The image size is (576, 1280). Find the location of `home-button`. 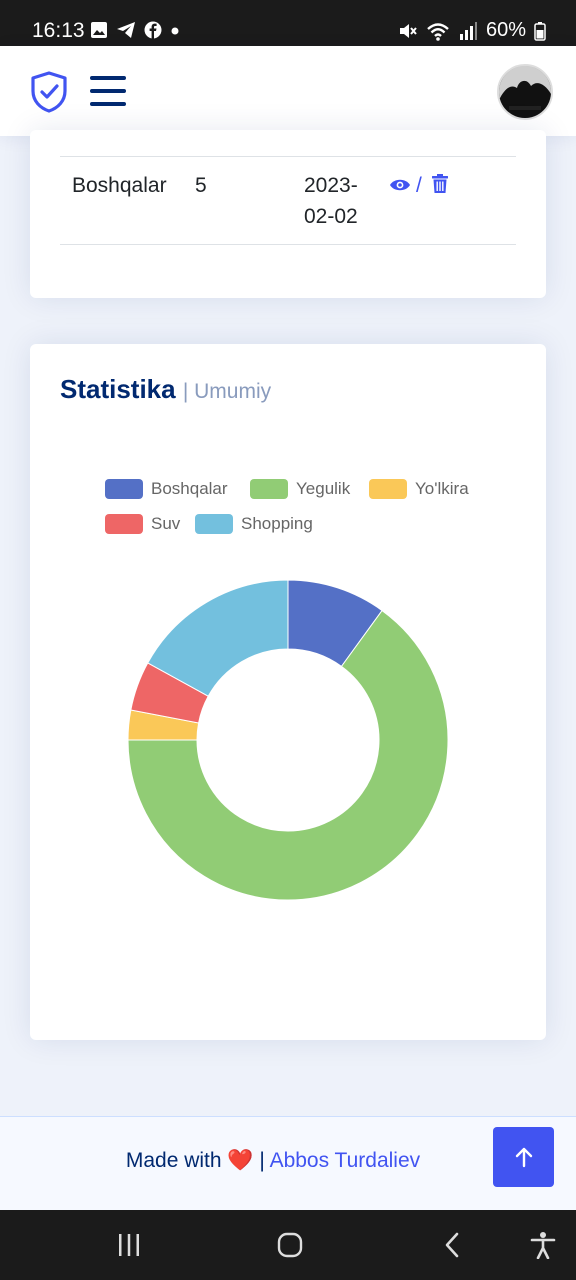

home-button is located at coordinates (290, 1245).